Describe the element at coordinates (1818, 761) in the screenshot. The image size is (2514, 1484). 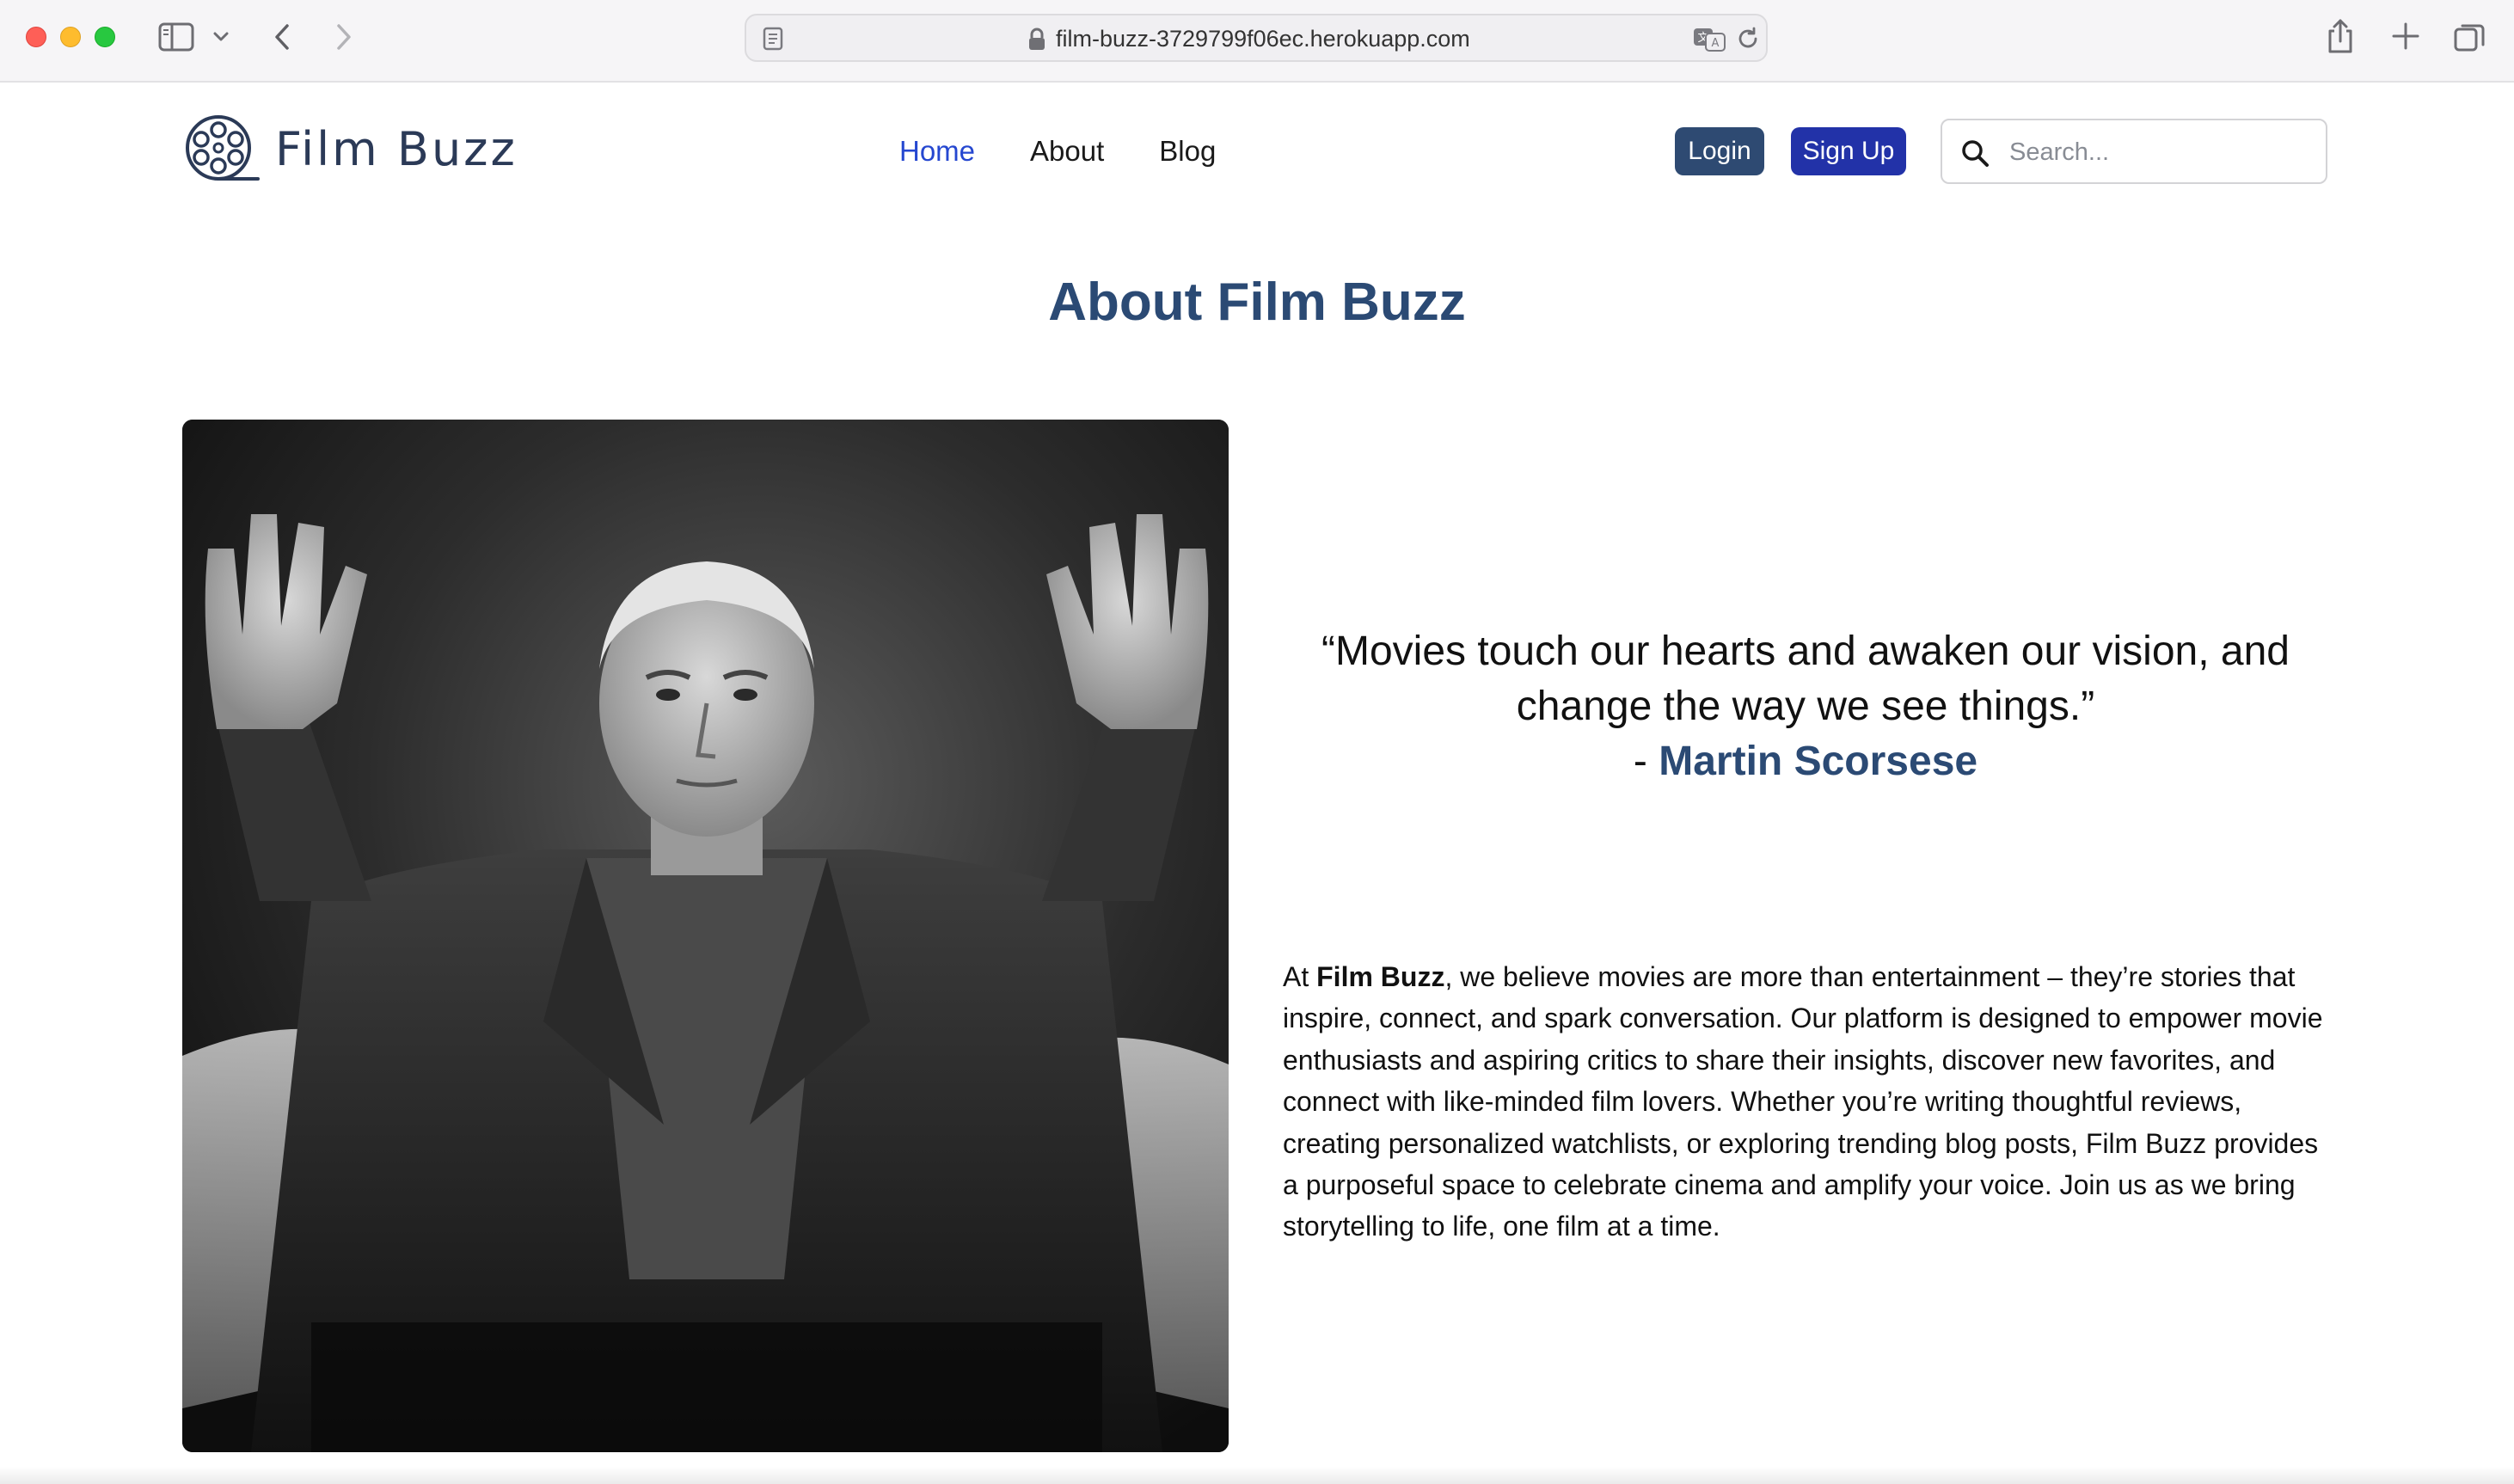
I see `quote-author: Martin Scorsese` at that location.